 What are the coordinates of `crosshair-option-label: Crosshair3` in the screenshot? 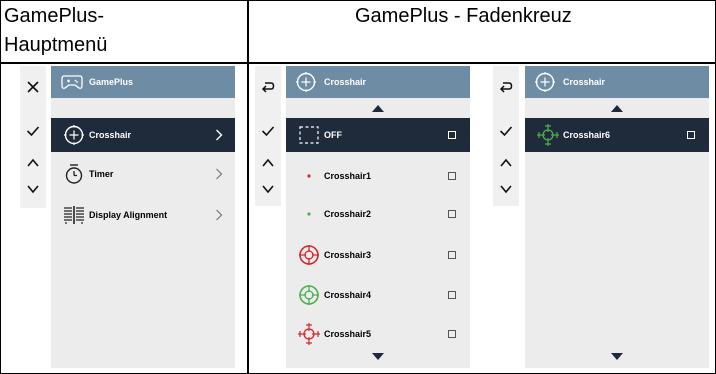 It's located at (348, 255).